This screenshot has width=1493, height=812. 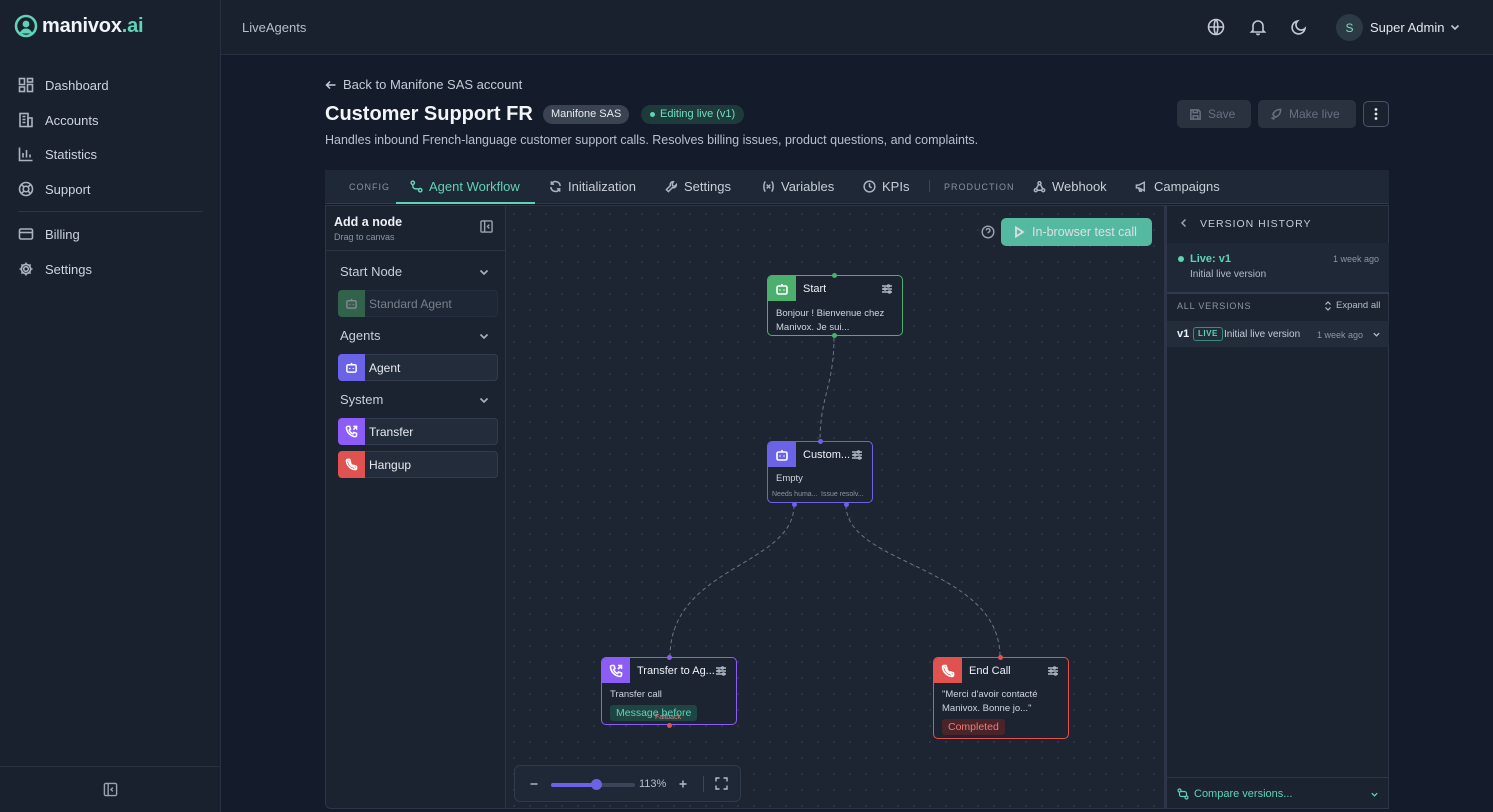 I want to click on sidebar-item-statistics: Statistics, so click(x=57, y=154).